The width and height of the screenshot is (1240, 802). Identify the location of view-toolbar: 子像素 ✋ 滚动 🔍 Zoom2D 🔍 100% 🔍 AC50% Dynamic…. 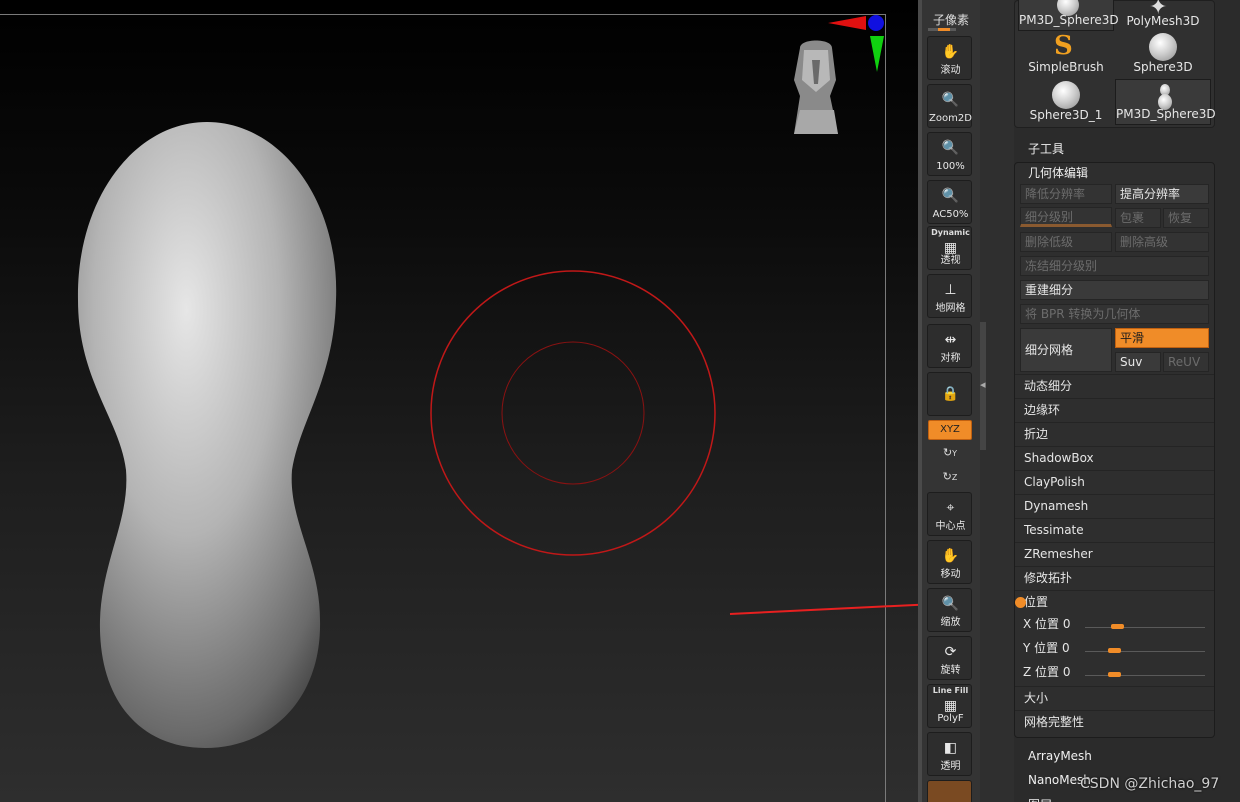
(951, 401).